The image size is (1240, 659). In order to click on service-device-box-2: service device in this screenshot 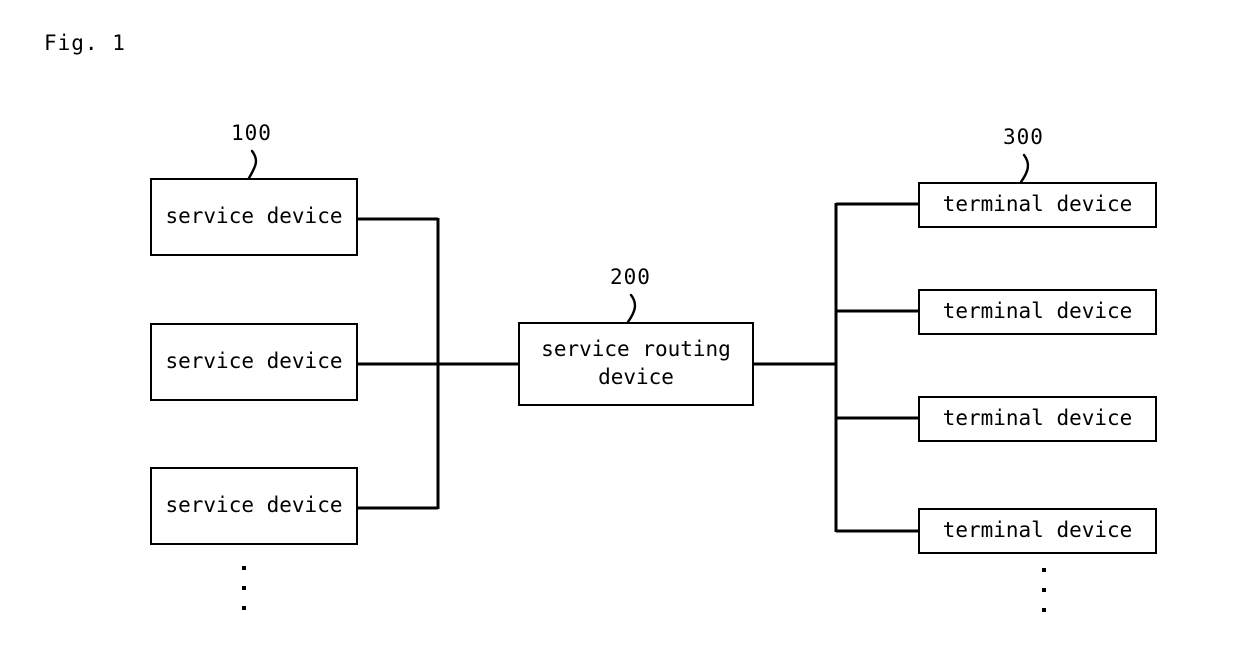, I will do `click(254, 362)`.